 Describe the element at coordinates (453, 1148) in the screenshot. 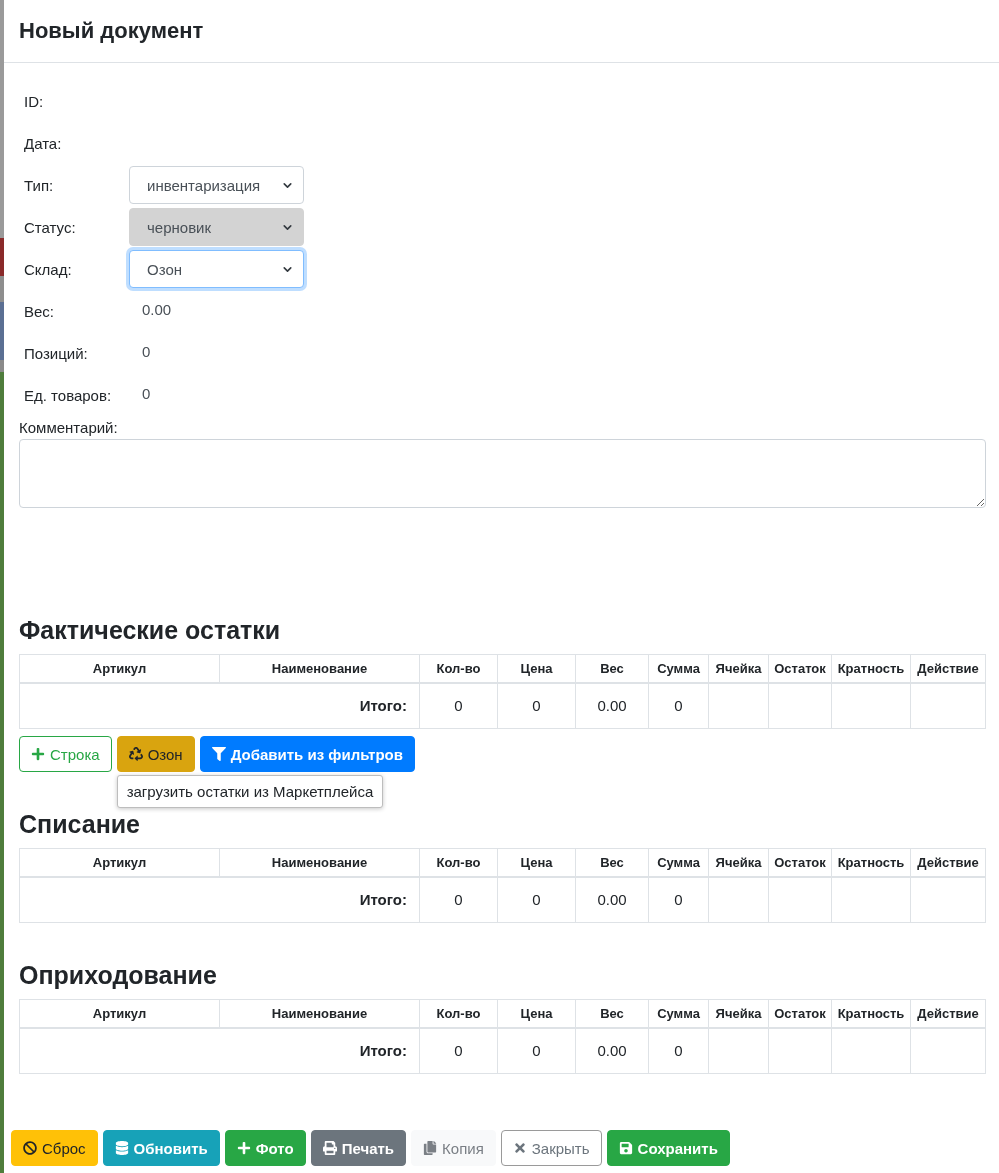

I see `copy-button: Копия` at that location.